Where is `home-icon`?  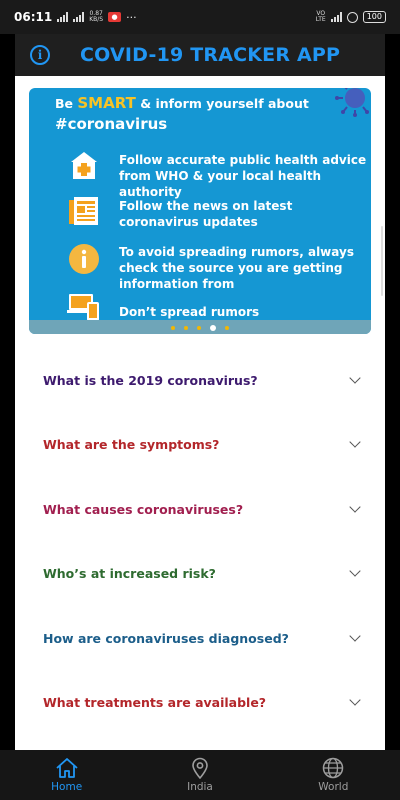 home-icon is located at coordinates (67, 768).